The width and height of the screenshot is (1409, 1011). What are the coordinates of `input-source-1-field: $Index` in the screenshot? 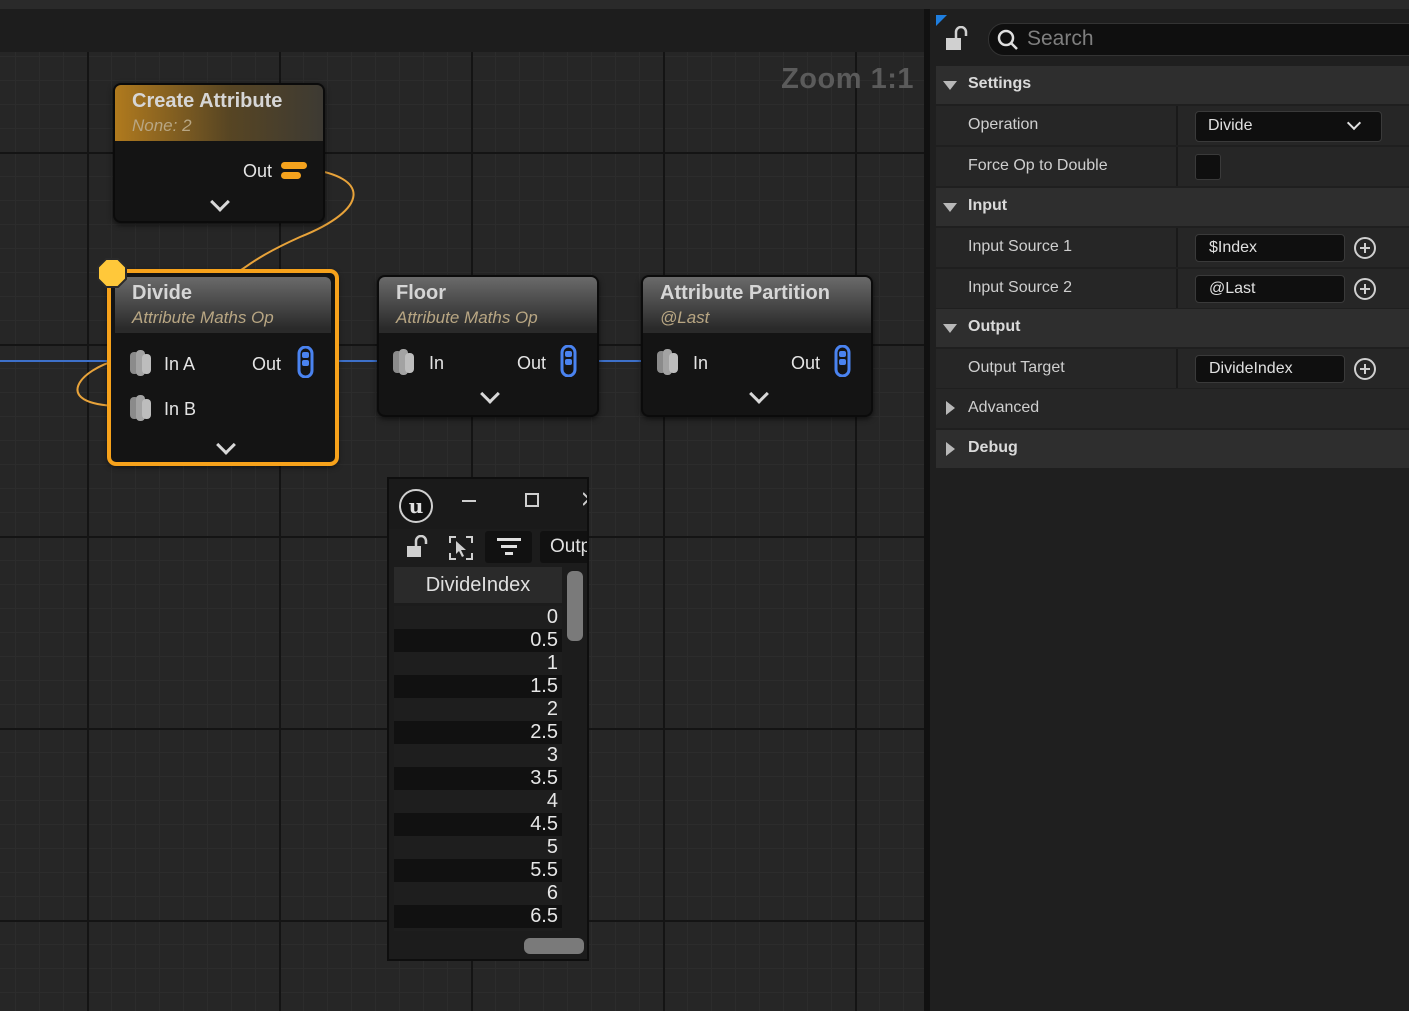 It's located at (1270, 248).